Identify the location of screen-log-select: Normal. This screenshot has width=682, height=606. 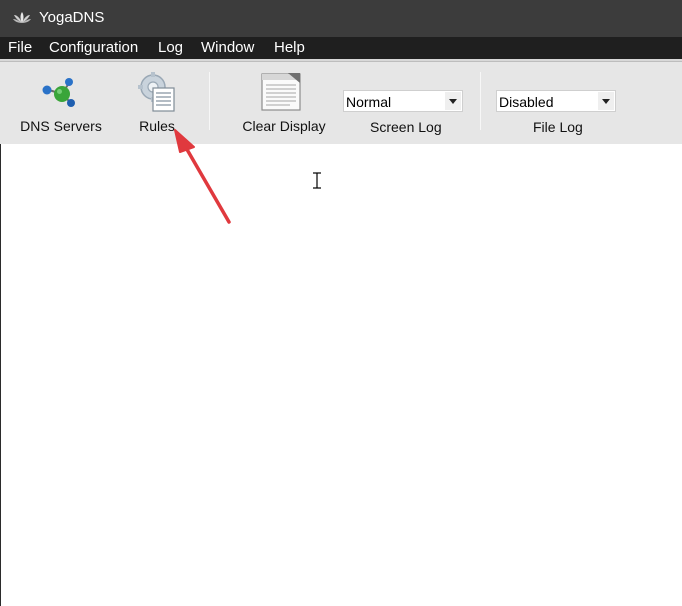
(403, 101).